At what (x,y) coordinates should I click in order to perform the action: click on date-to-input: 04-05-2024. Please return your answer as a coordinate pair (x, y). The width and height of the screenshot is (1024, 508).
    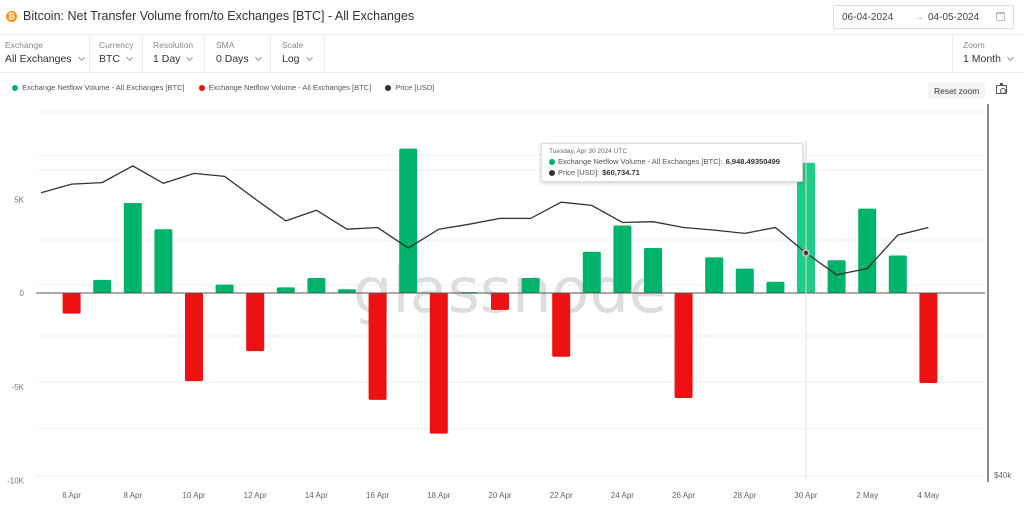
    Looking at the image, I should click on (953, 17).